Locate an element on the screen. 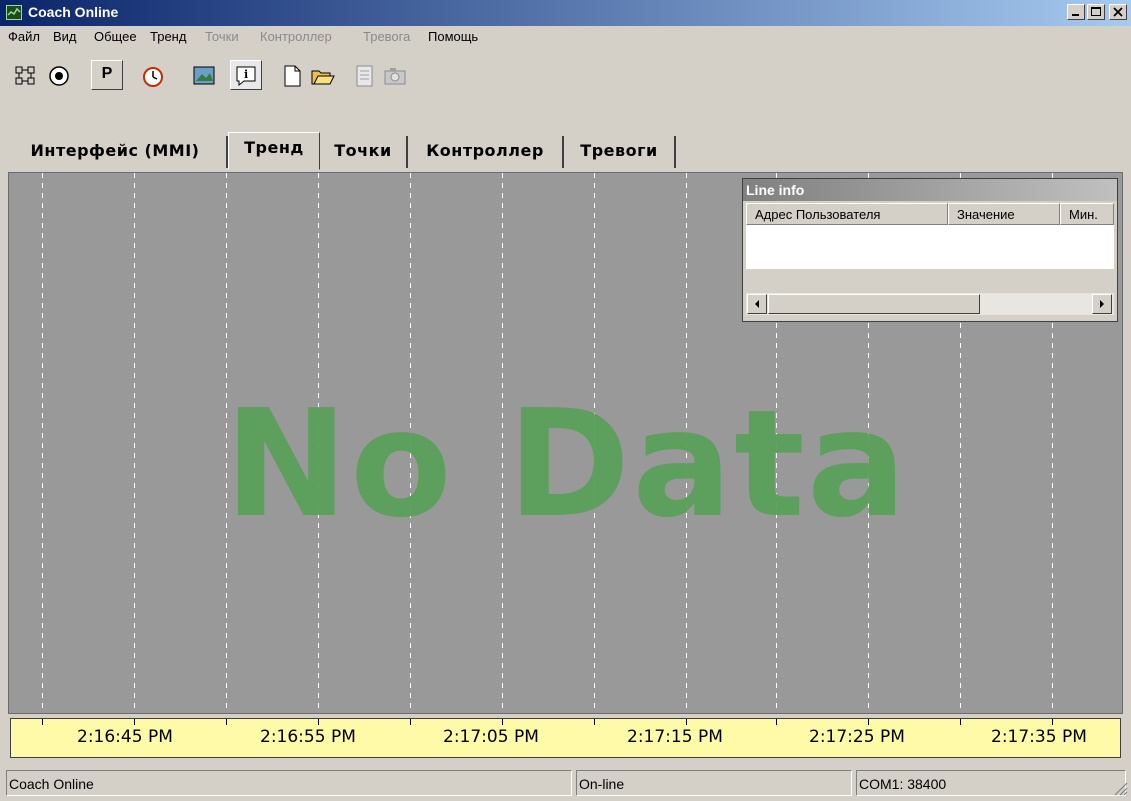 This screenshot has height=801, width=1131. resize-grip-icon is located at coordinates (1120, 788).